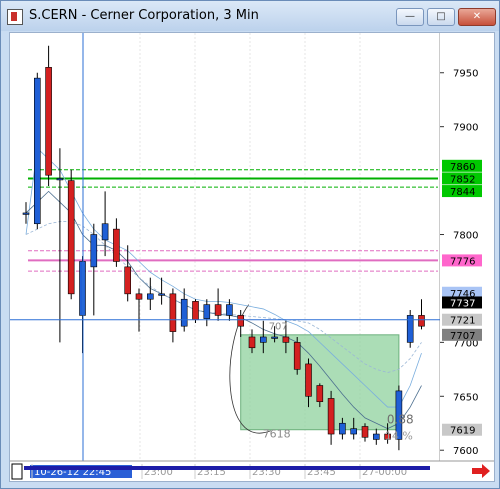  I want to click on price-tick-label: 7900, so click(465, 128).